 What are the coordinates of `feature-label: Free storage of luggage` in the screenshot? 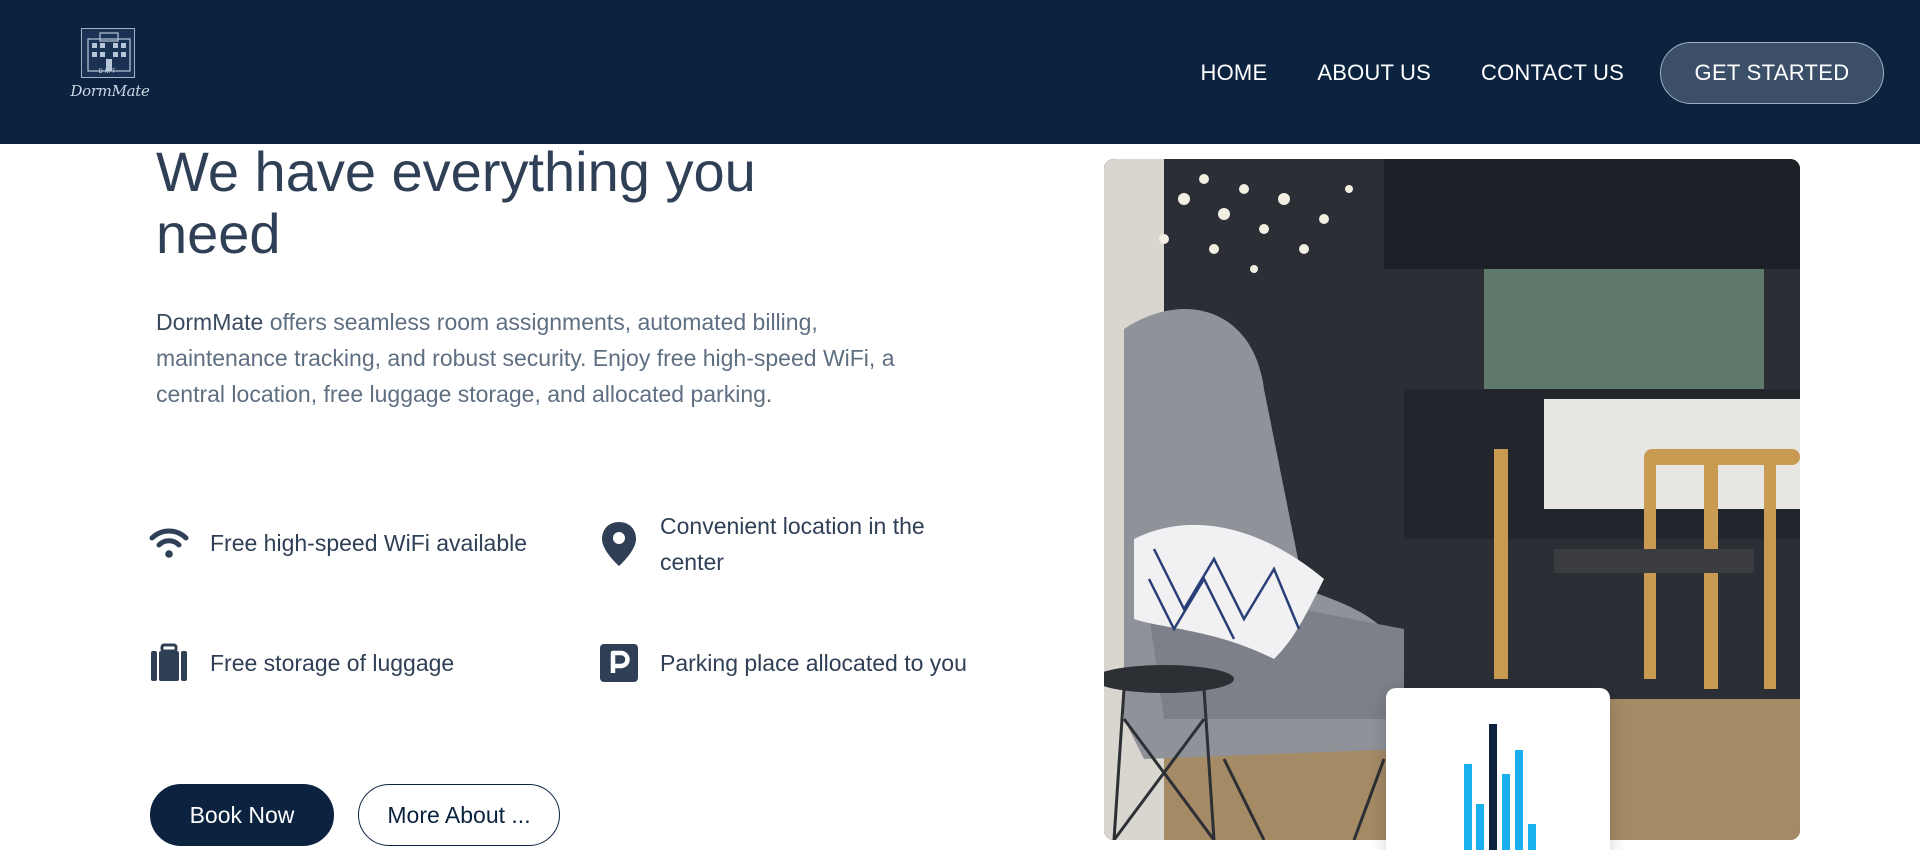 It's located at (332, 663).